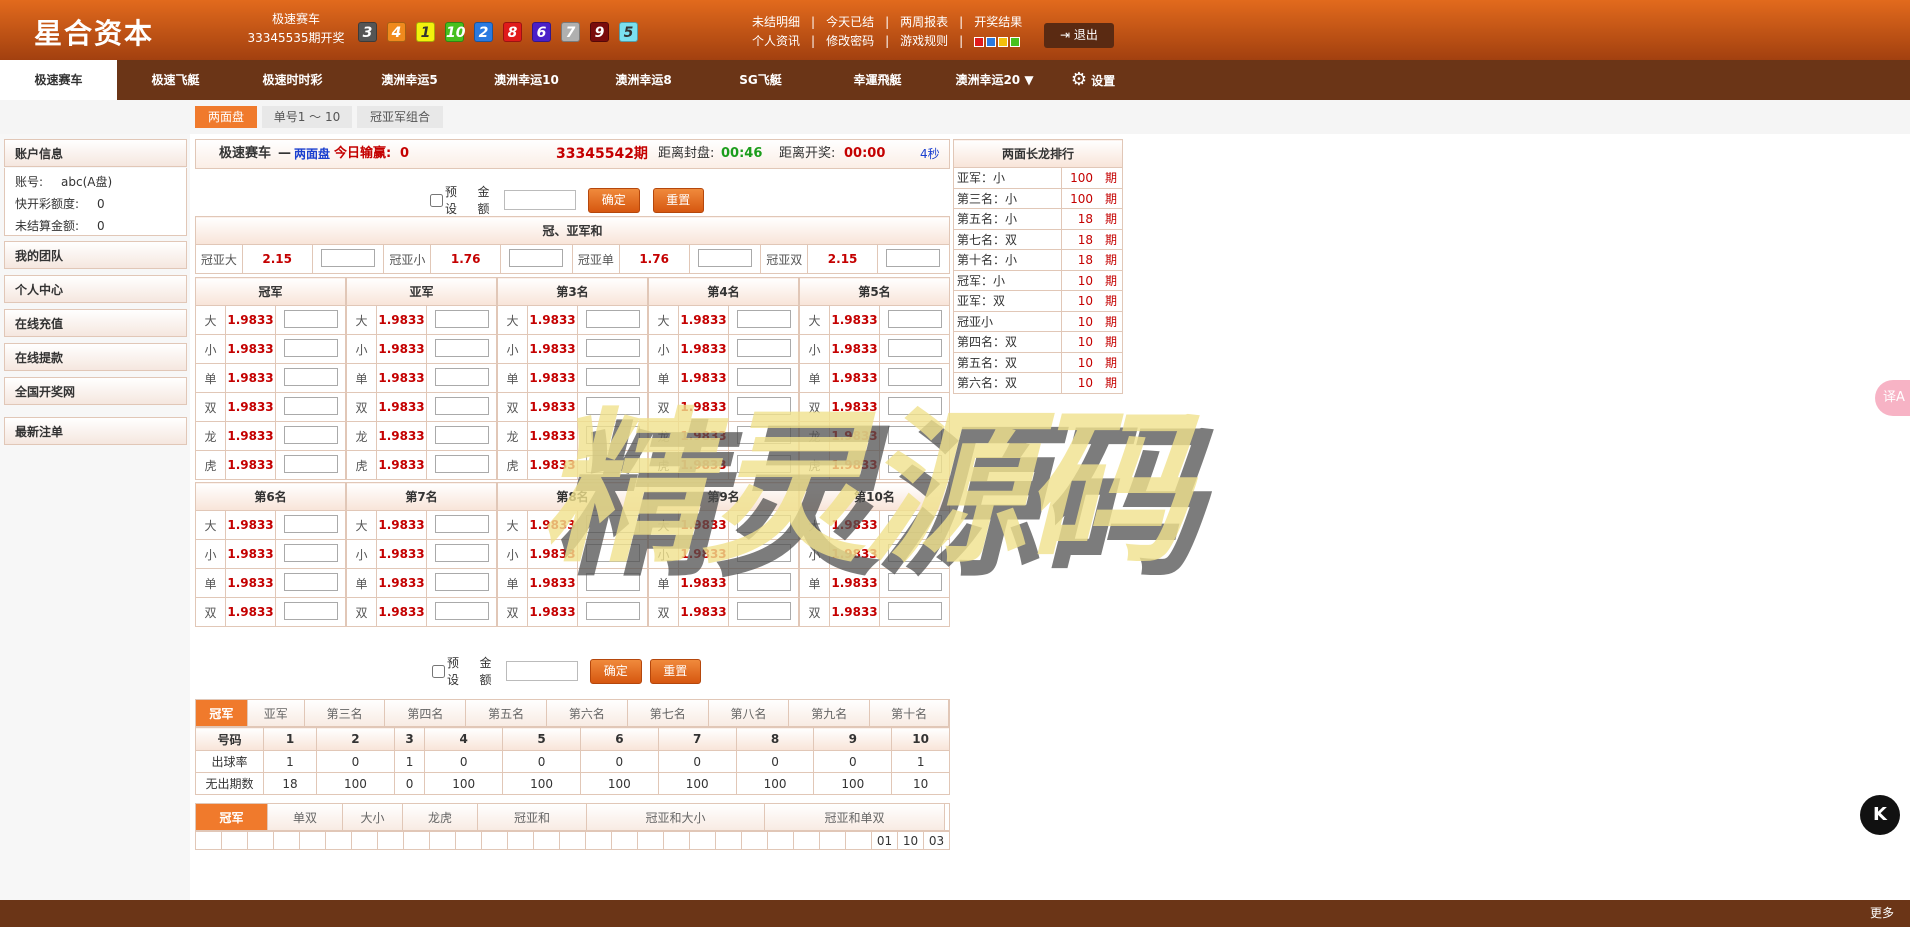  I want to click on nav-tab: 极速飞艇, so click(175, 80).